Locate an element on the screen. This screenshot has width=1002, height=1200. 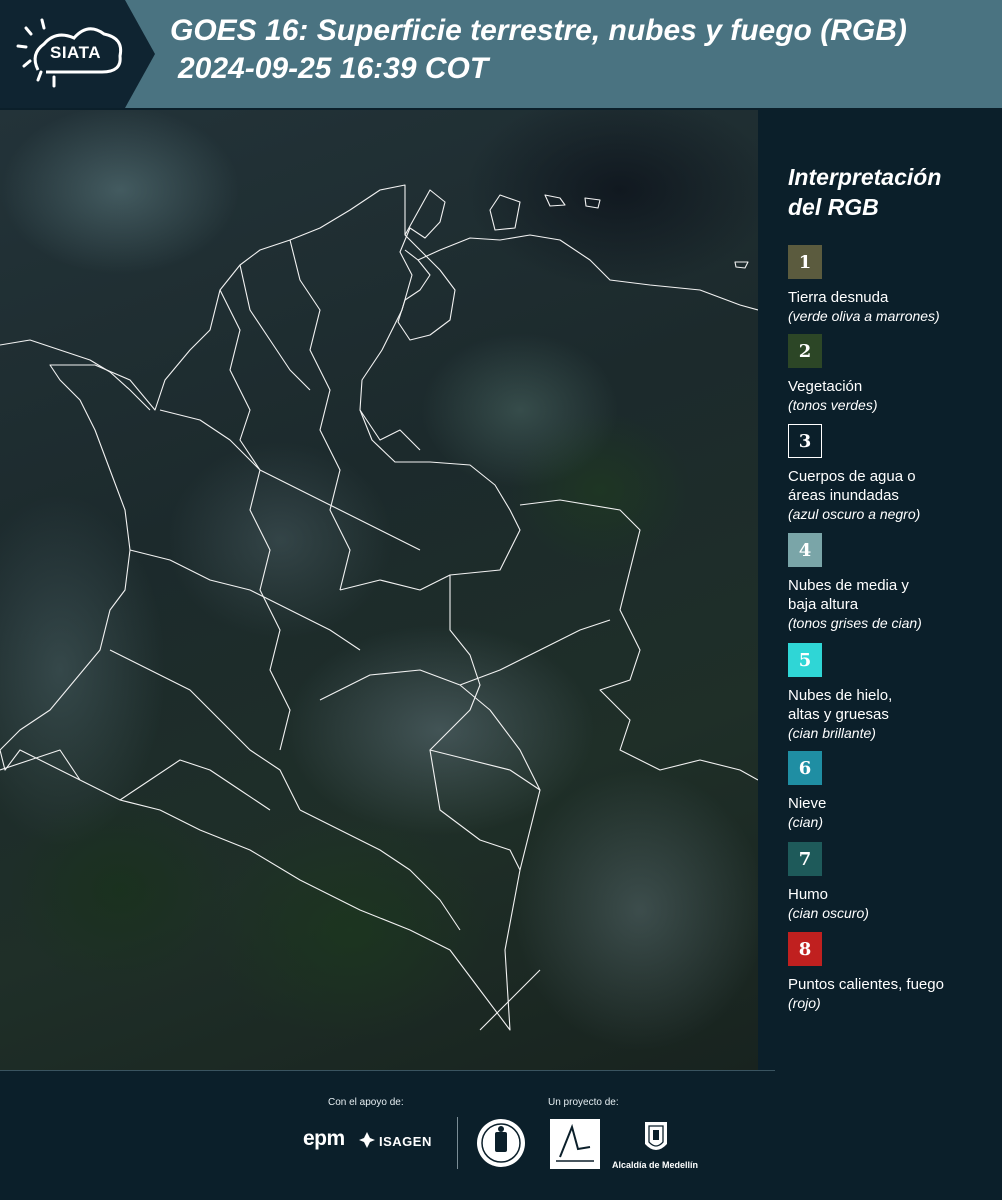
legend-swatch-4: 4 is located at coordinates (805, 550).